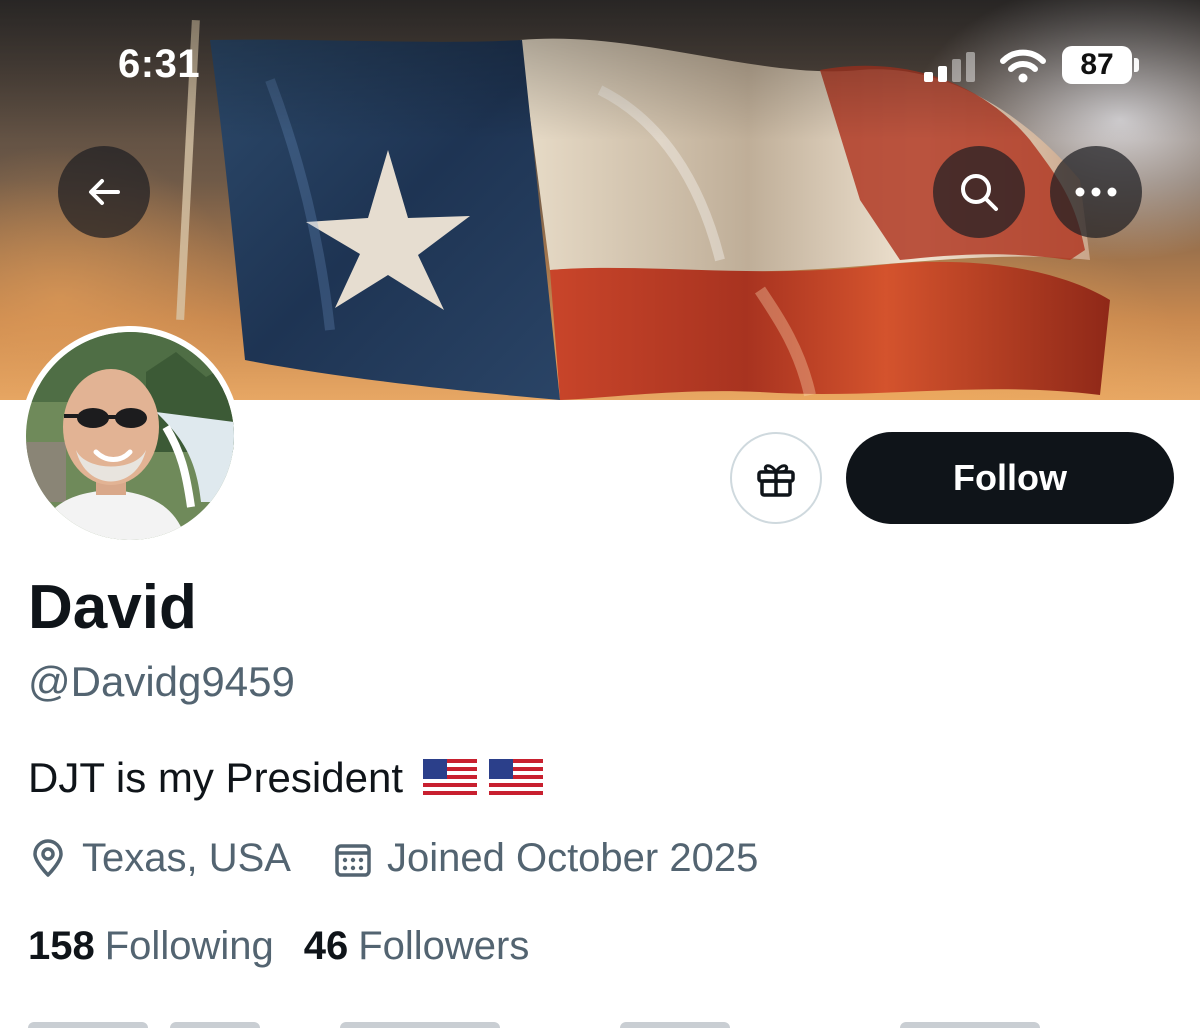 Image resolution: width=1200 pixels, height=1028 pixels. I want to click on followers-link: 46 Followers, so click(417, 946).